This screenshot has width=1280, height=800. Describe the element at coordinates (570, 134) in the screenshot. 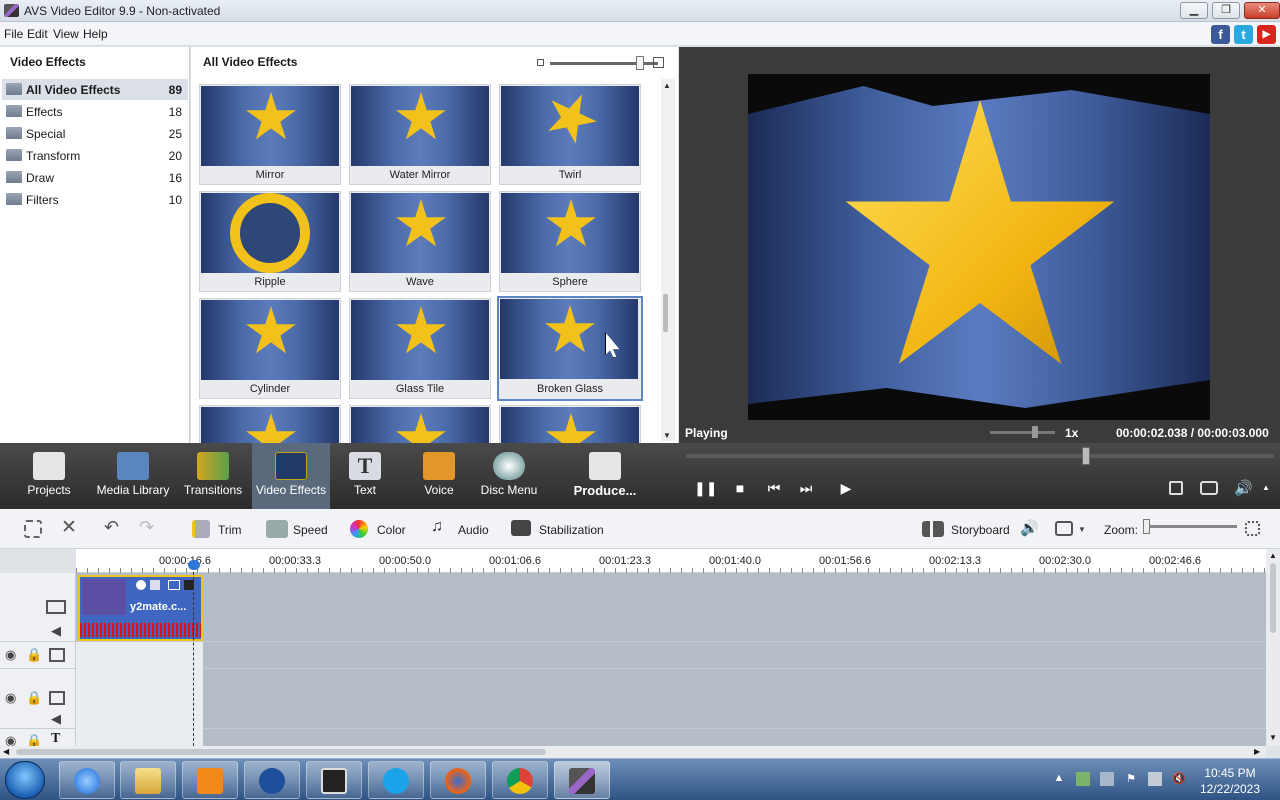

I see `effect-tile-twirl: Twirl` at that location.